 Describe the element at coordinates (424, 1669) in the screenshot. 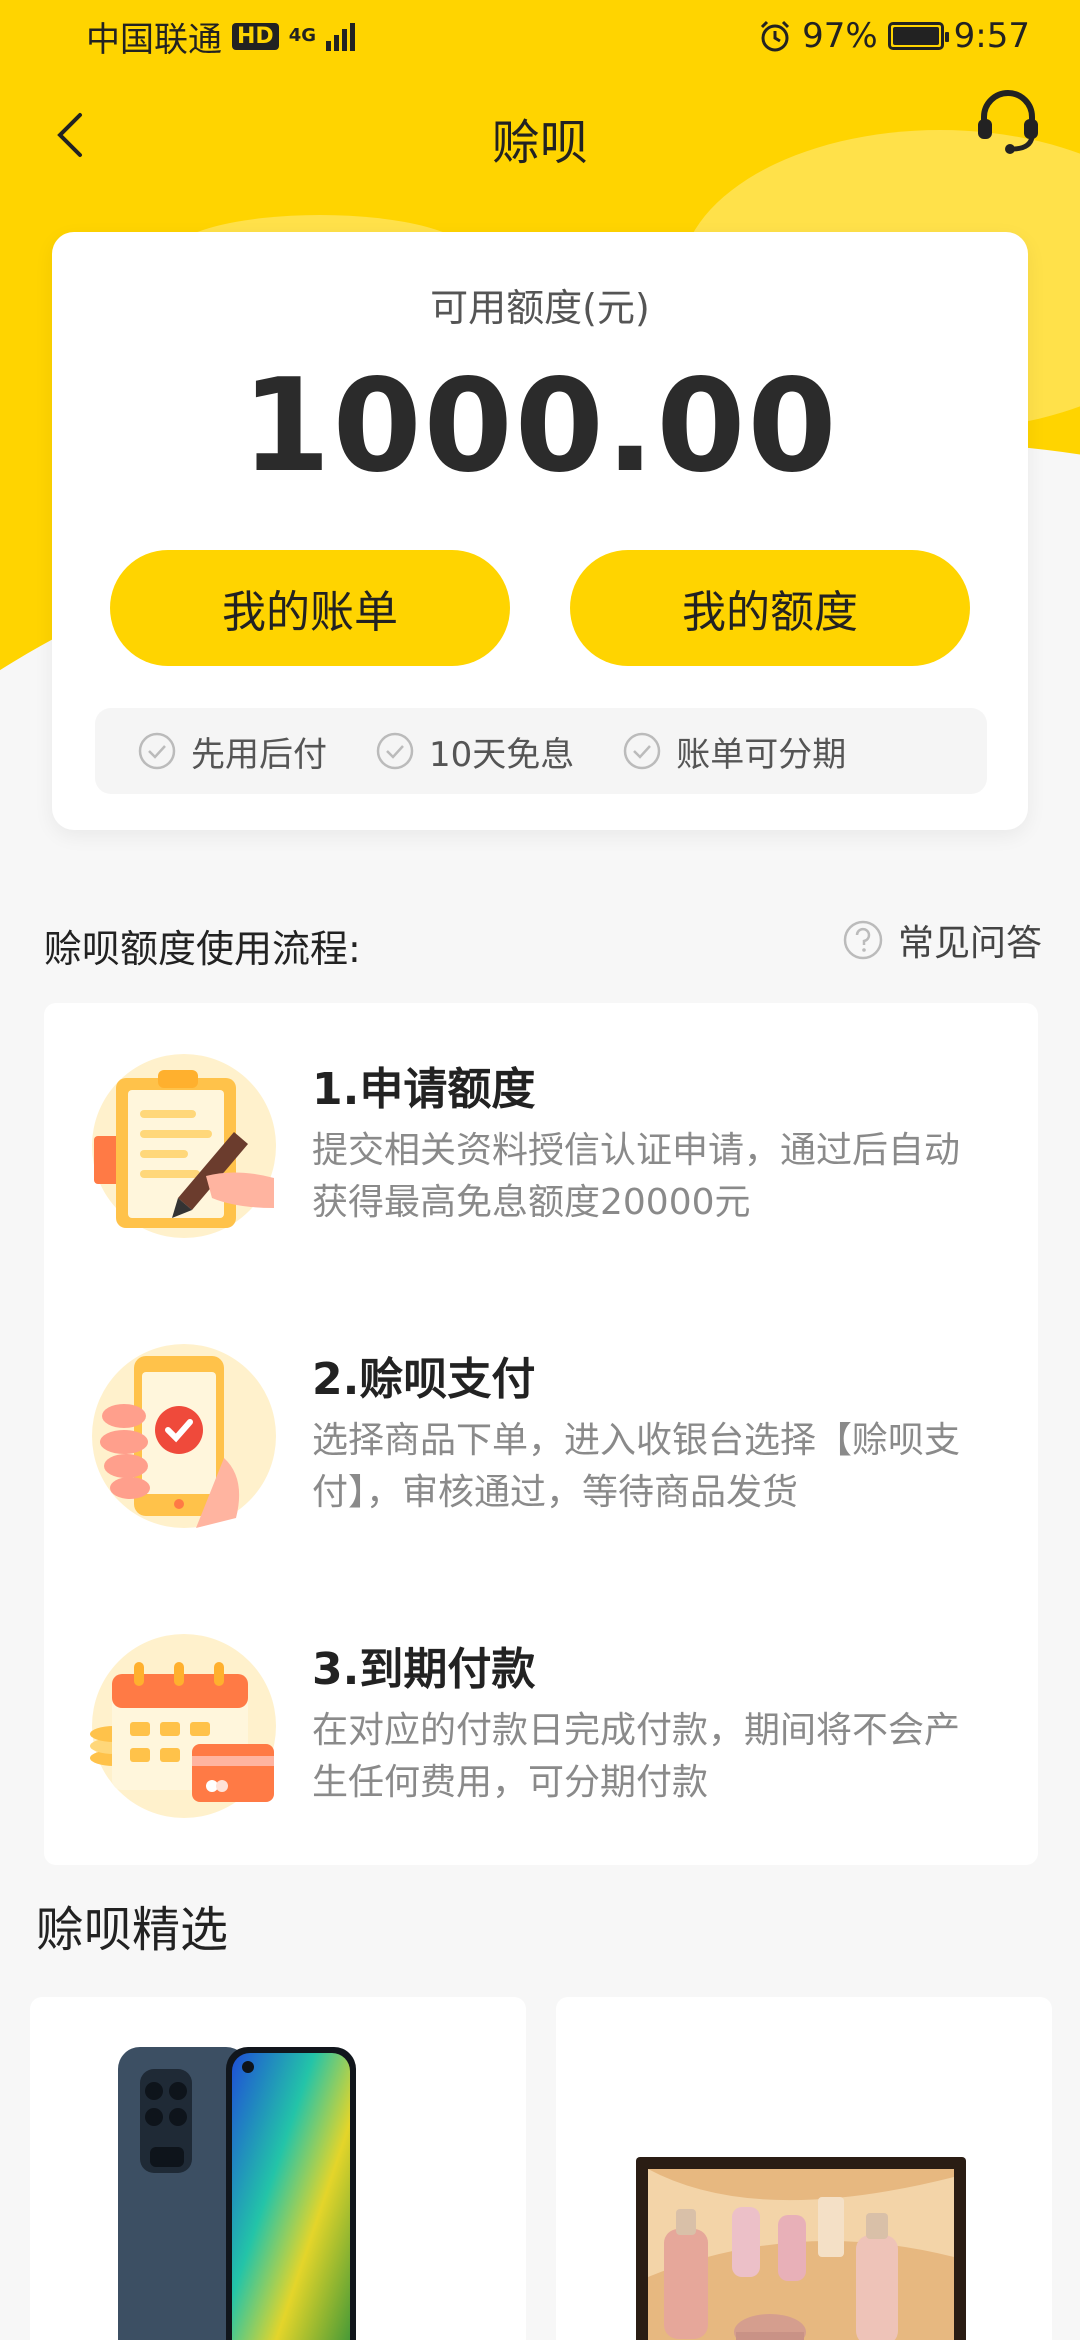

I see `step-title: 3.到期付款` at that location.